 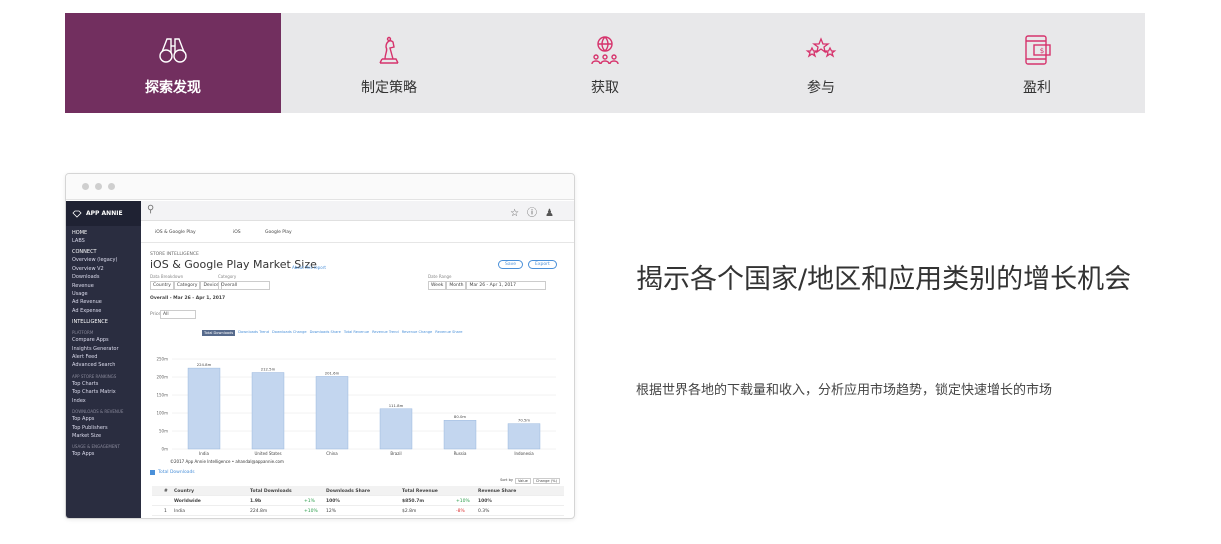 What do you see at coordinates (268, 369) in the screenshot?
I see `bar-value-label: 212.5m` at bounding box center [268, 369].